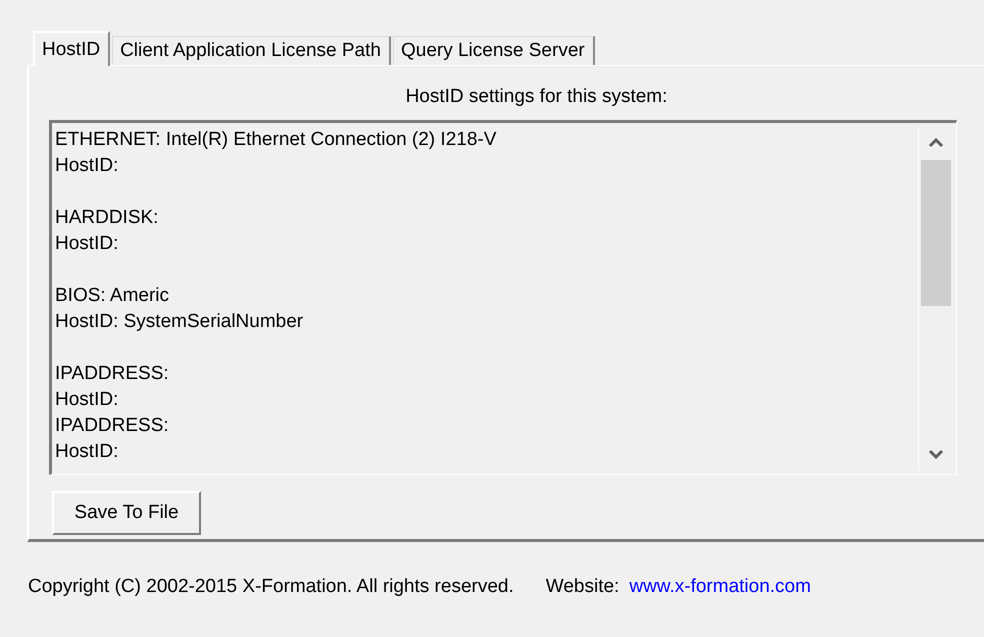 This screenshot has width=984, height=637. I want to click on save-button: Save To File, so click(126, 513).